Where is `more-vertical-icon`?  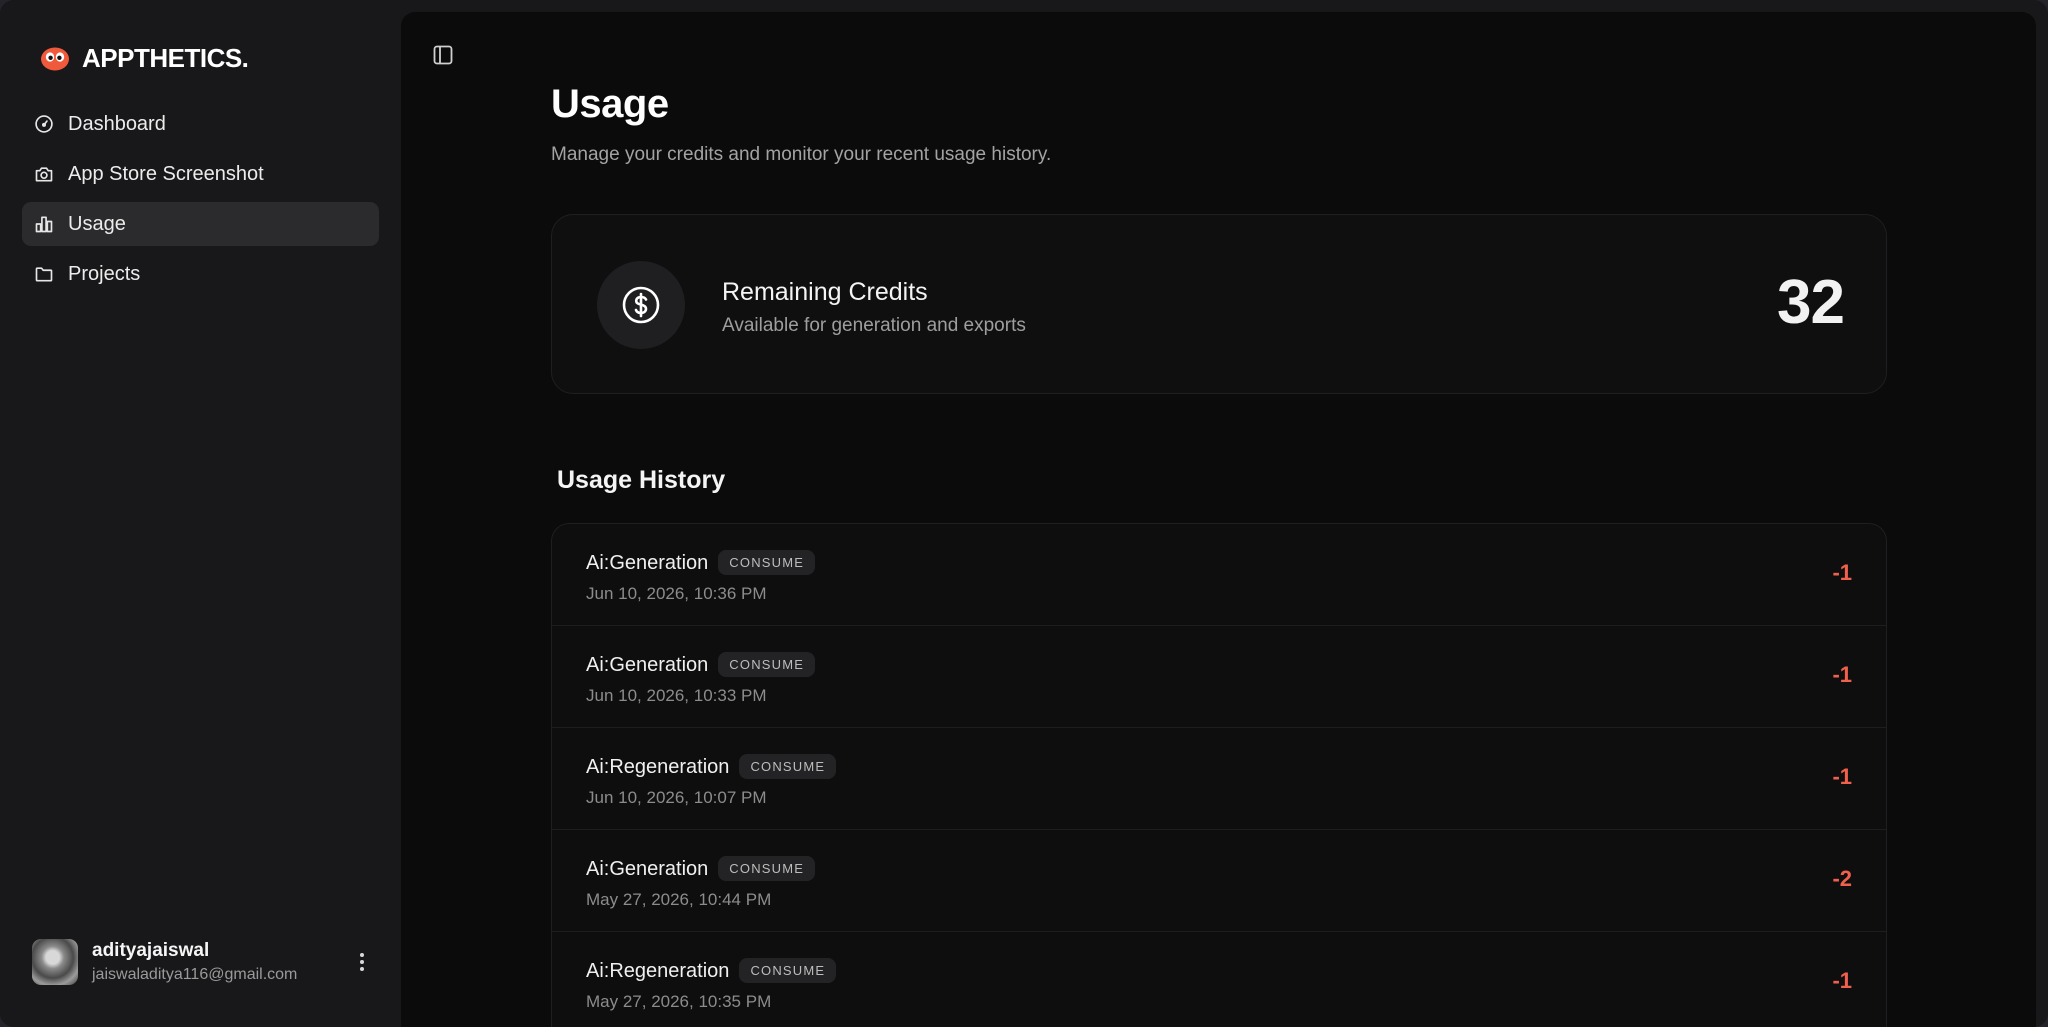 more-vertical-icon is located at coordinates (362, 962).